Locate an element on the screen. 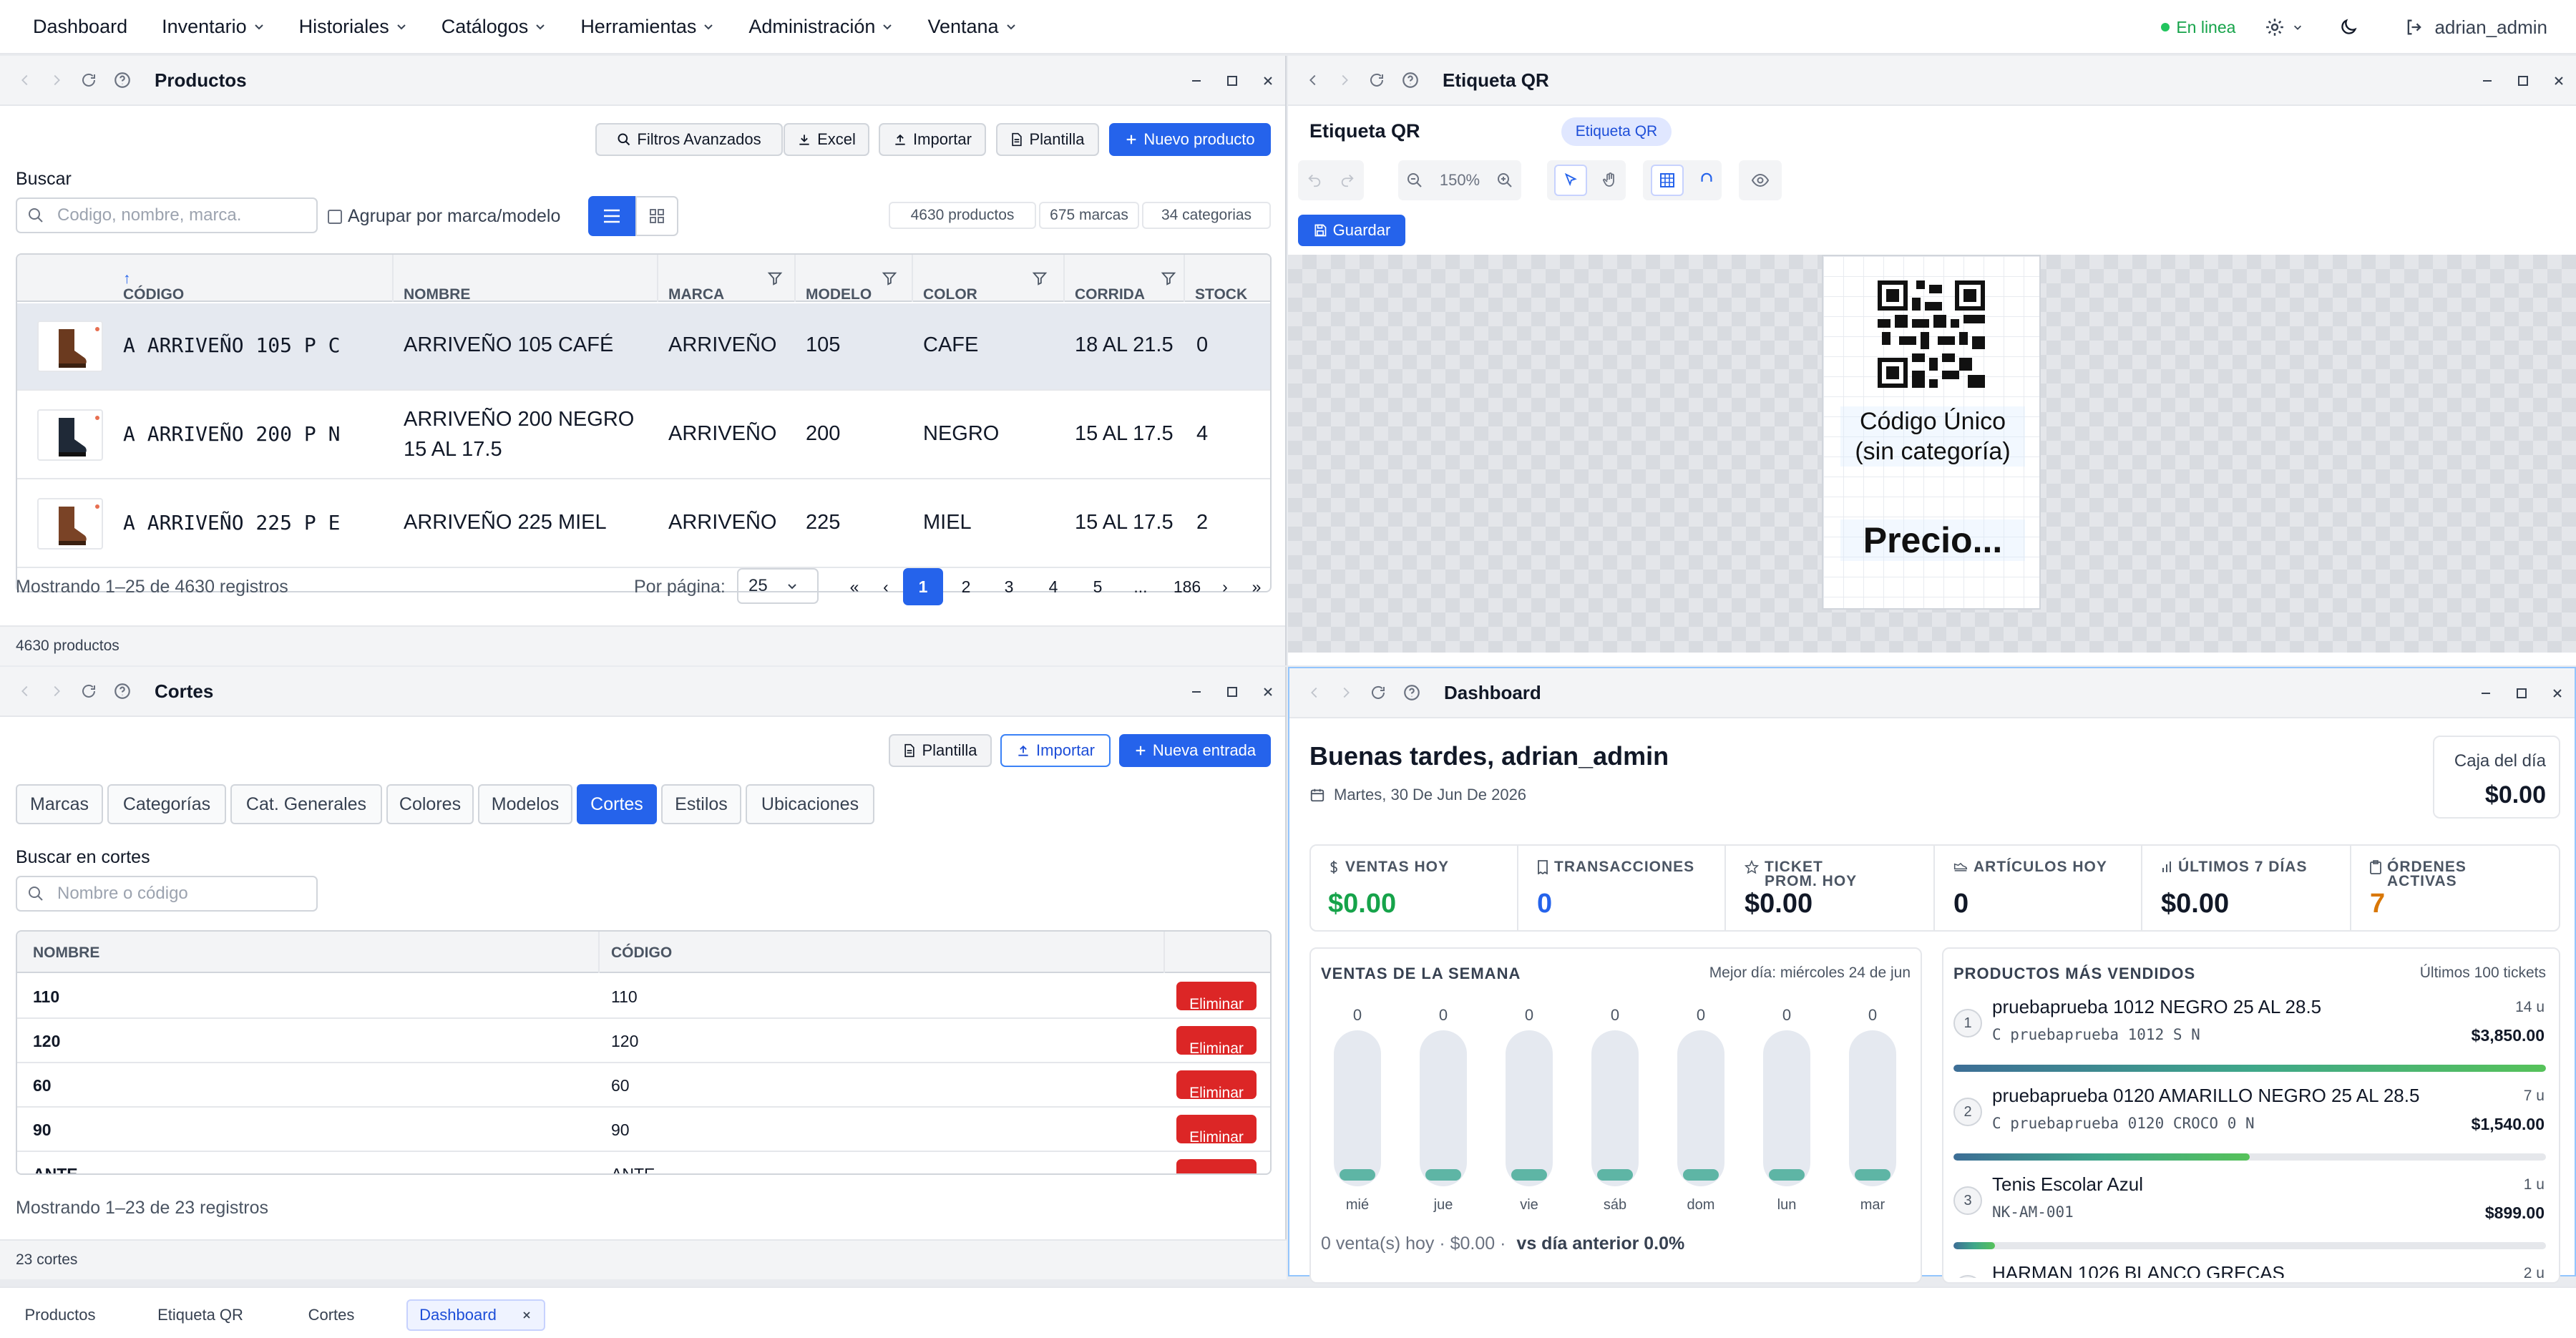  close-icon is located at coordinates (526, 1315).